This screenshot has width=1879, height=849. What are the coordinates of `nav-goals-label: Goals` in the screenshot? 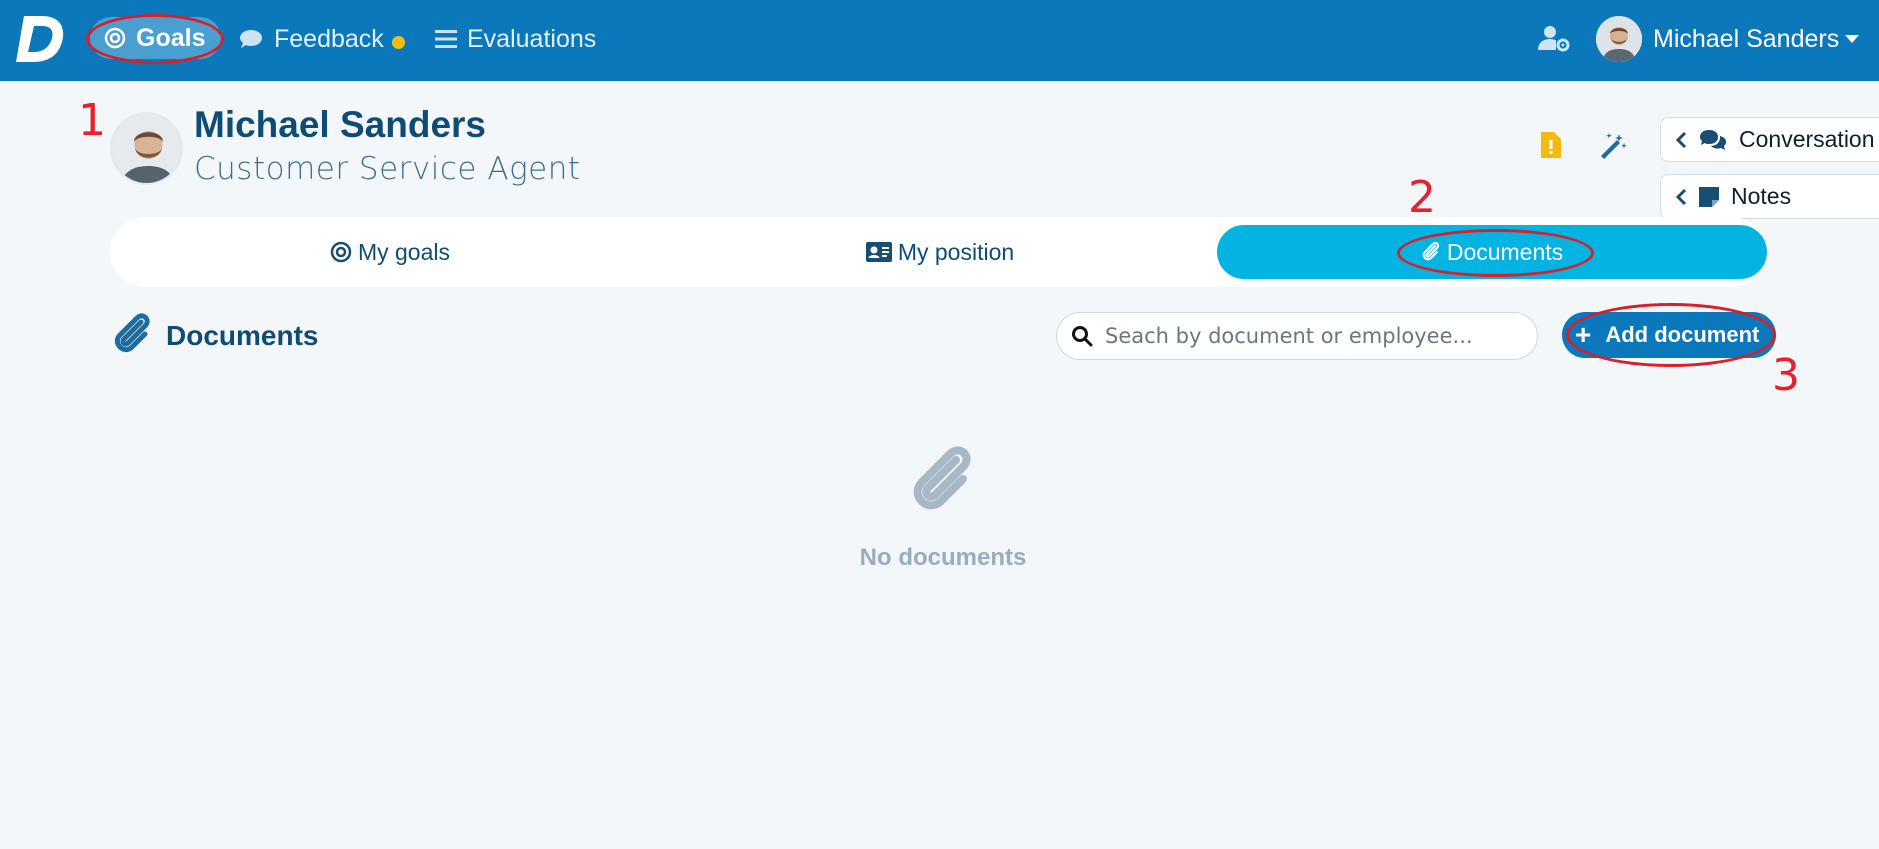 It's located at (171, 37).